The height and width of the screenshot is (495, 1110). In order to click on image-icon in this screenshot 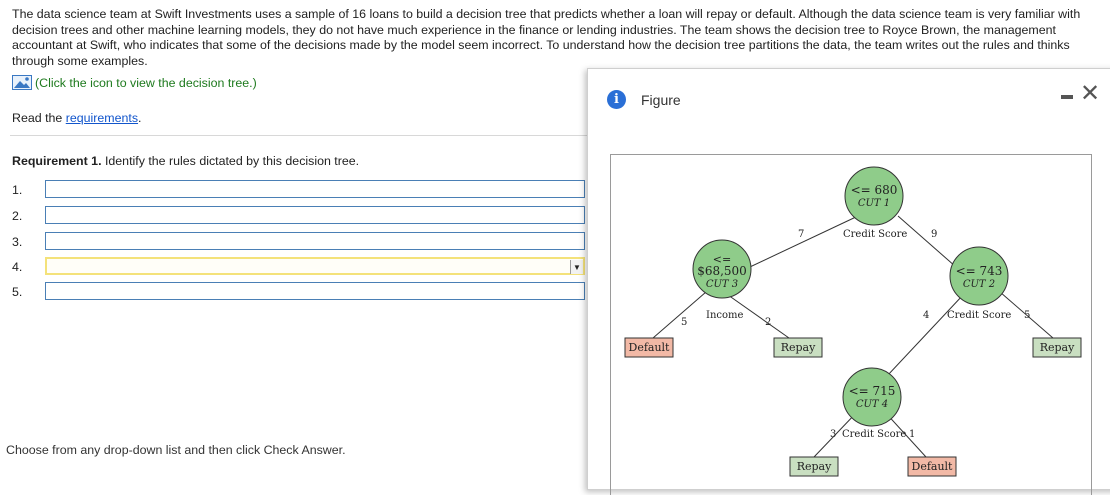, I will do `click(22, 82)`.